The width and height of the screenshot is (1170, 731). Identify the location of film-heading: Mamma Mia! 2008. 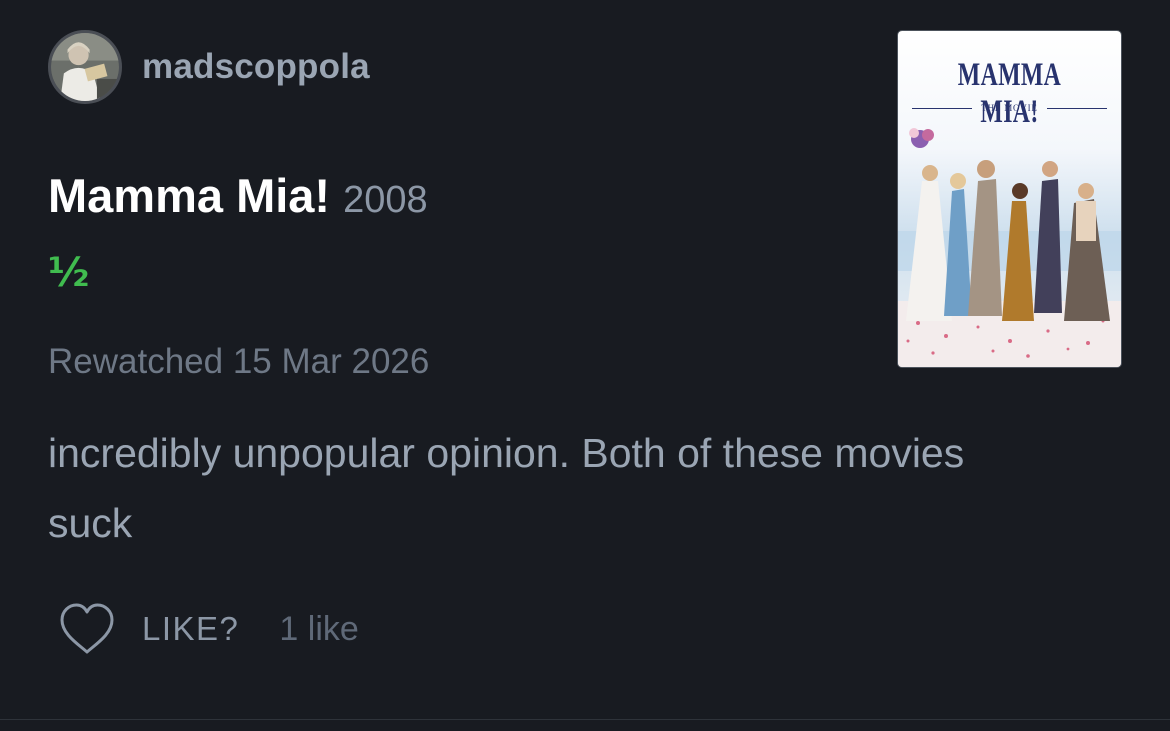
(238, 195).